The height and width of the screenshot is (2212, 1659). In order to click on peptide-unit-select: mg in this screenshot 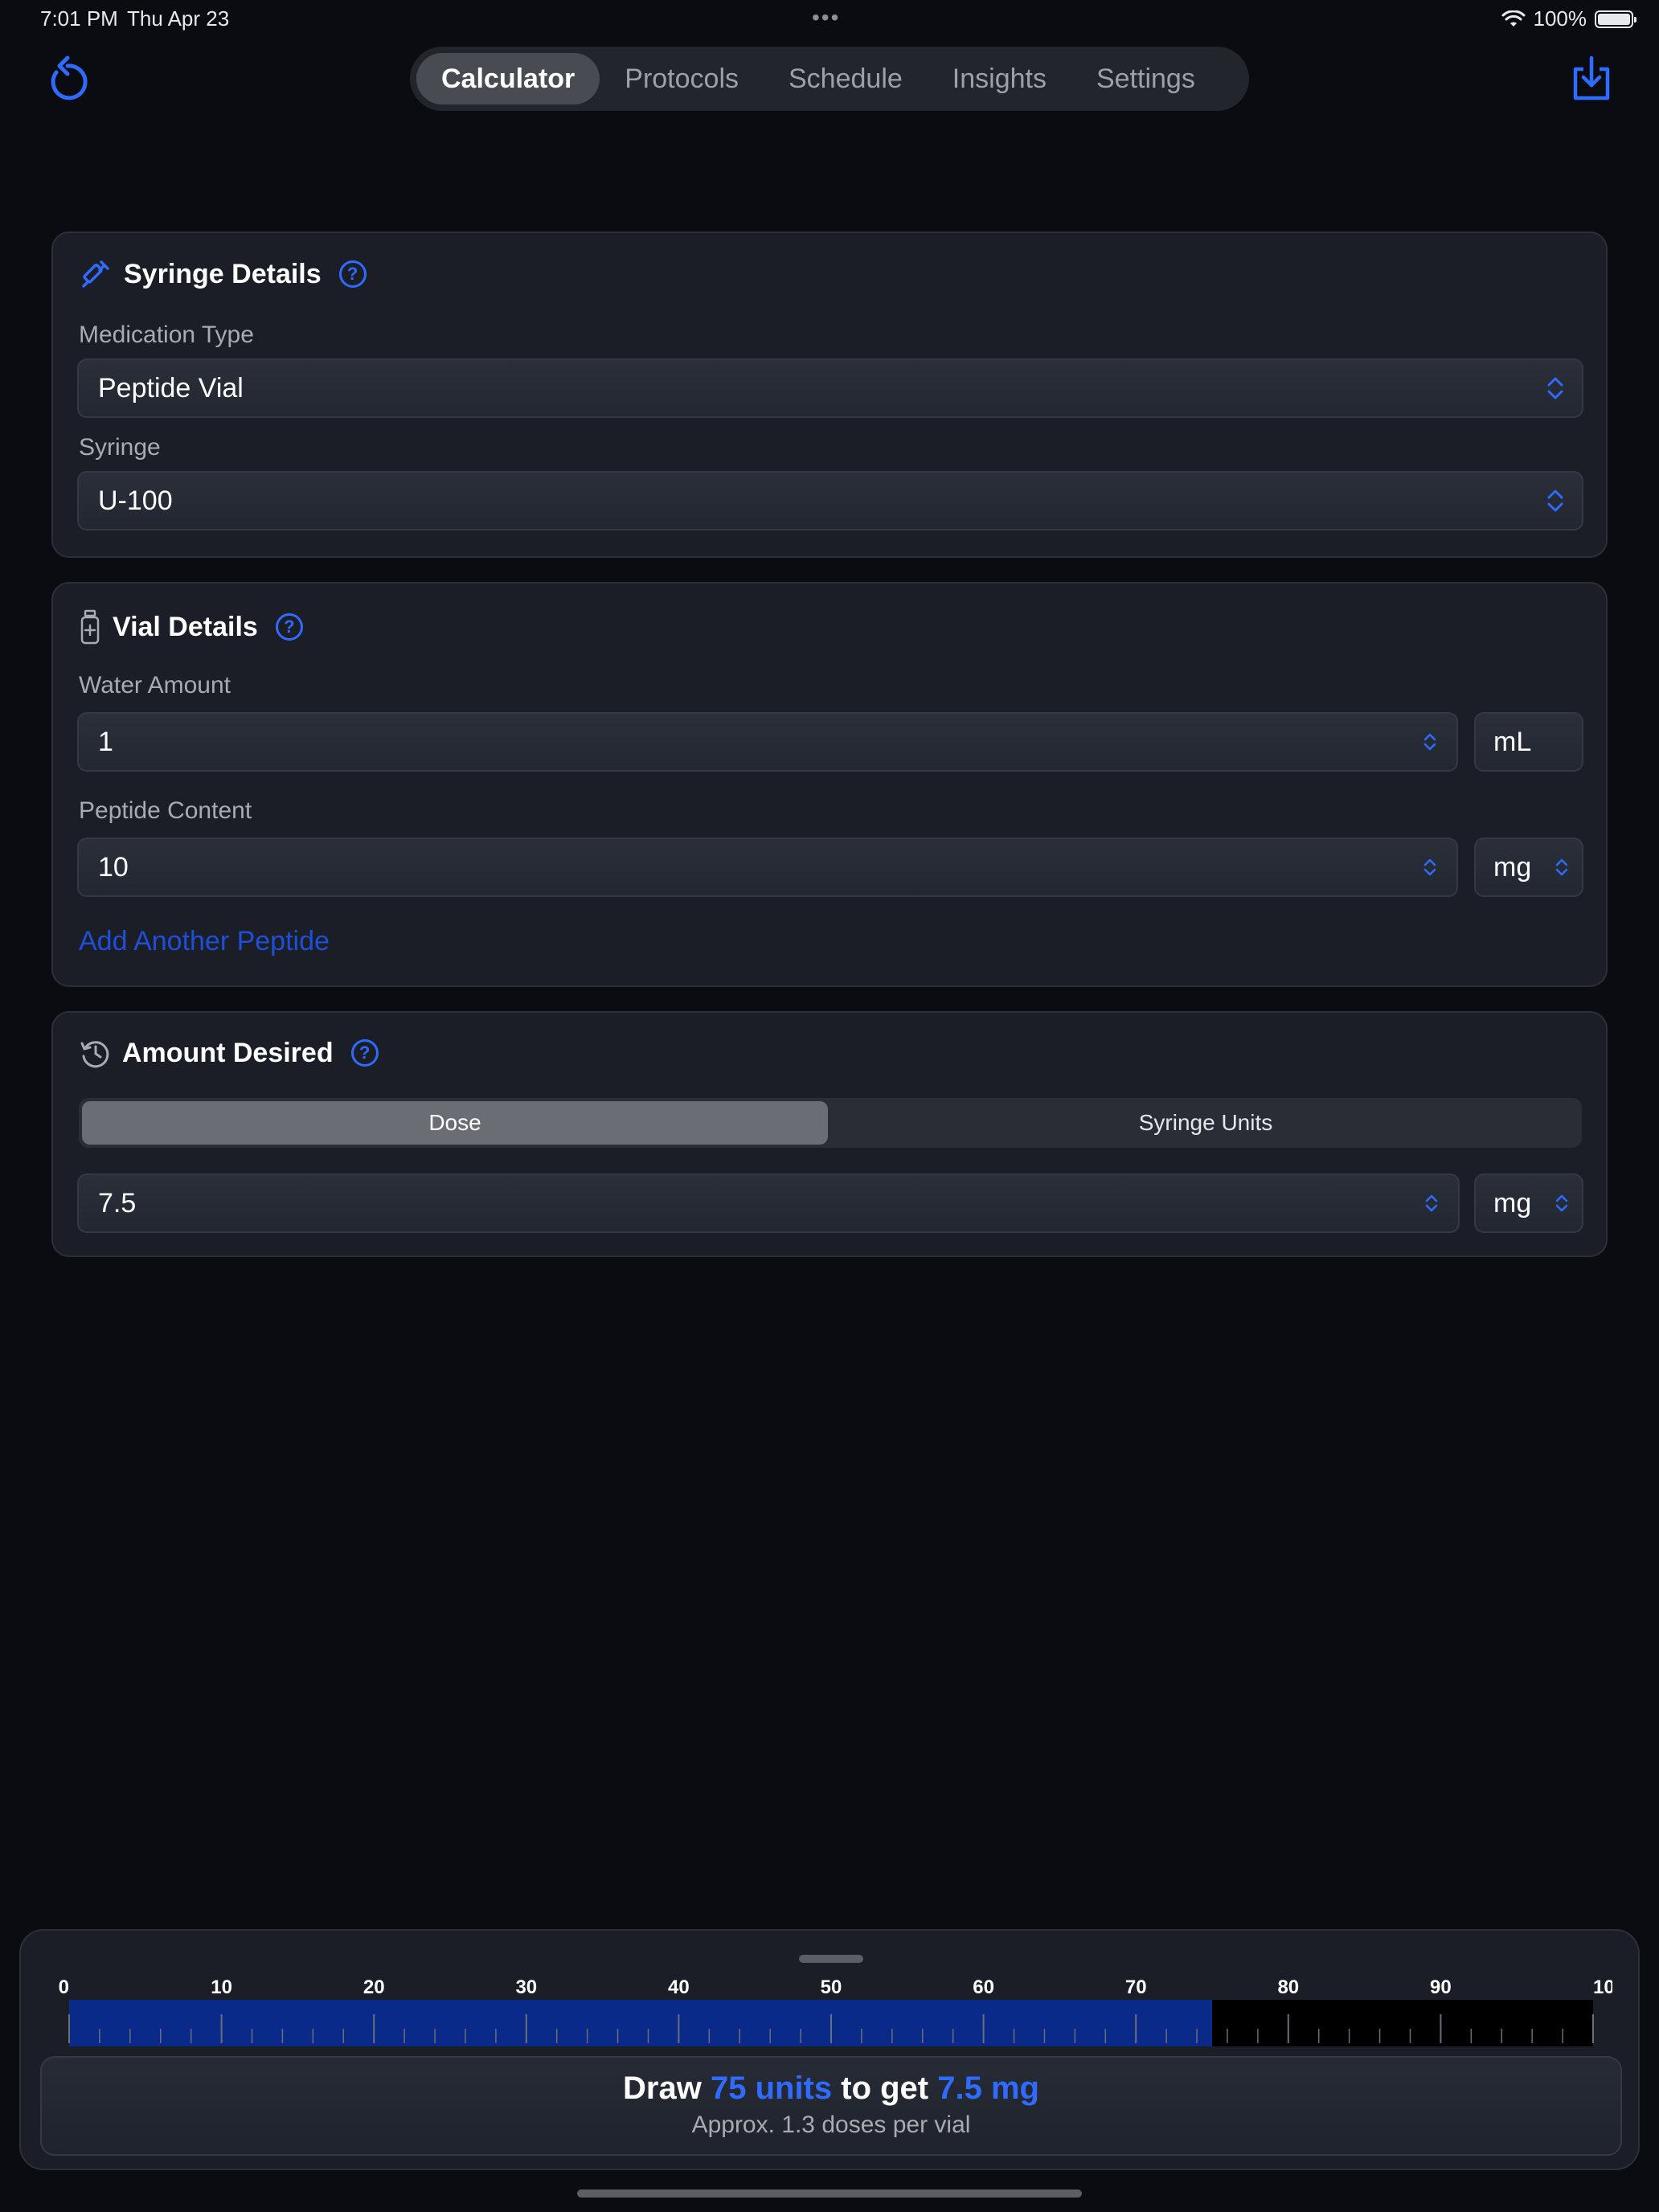, I will do `click(1528, 867)`.